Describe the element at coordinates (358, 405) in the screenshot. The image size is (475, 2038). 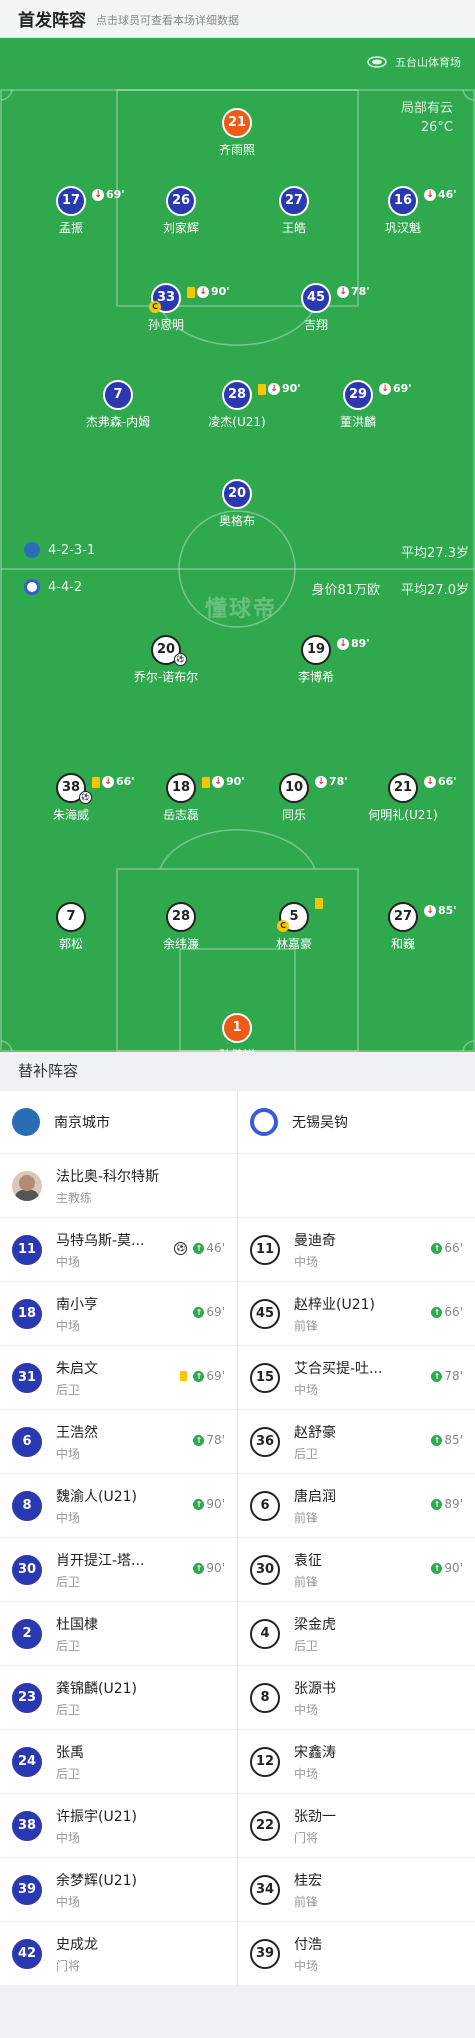
I see `player-home-29: 29 ↓ 69' 董洪麟` at that location.